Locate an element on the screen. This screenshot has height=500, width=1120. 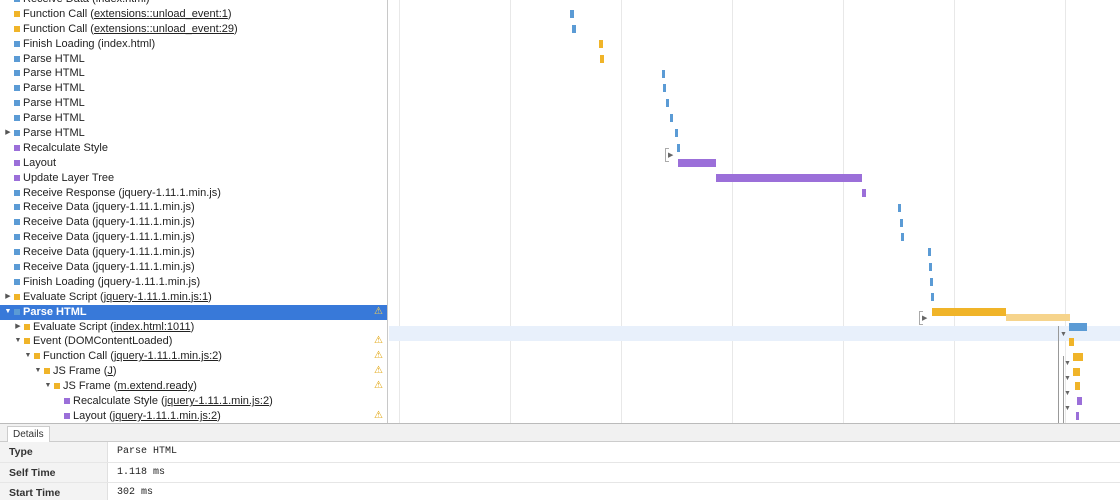
record-row: Finish Loading (index.html) is located at coordinates (193, 44).